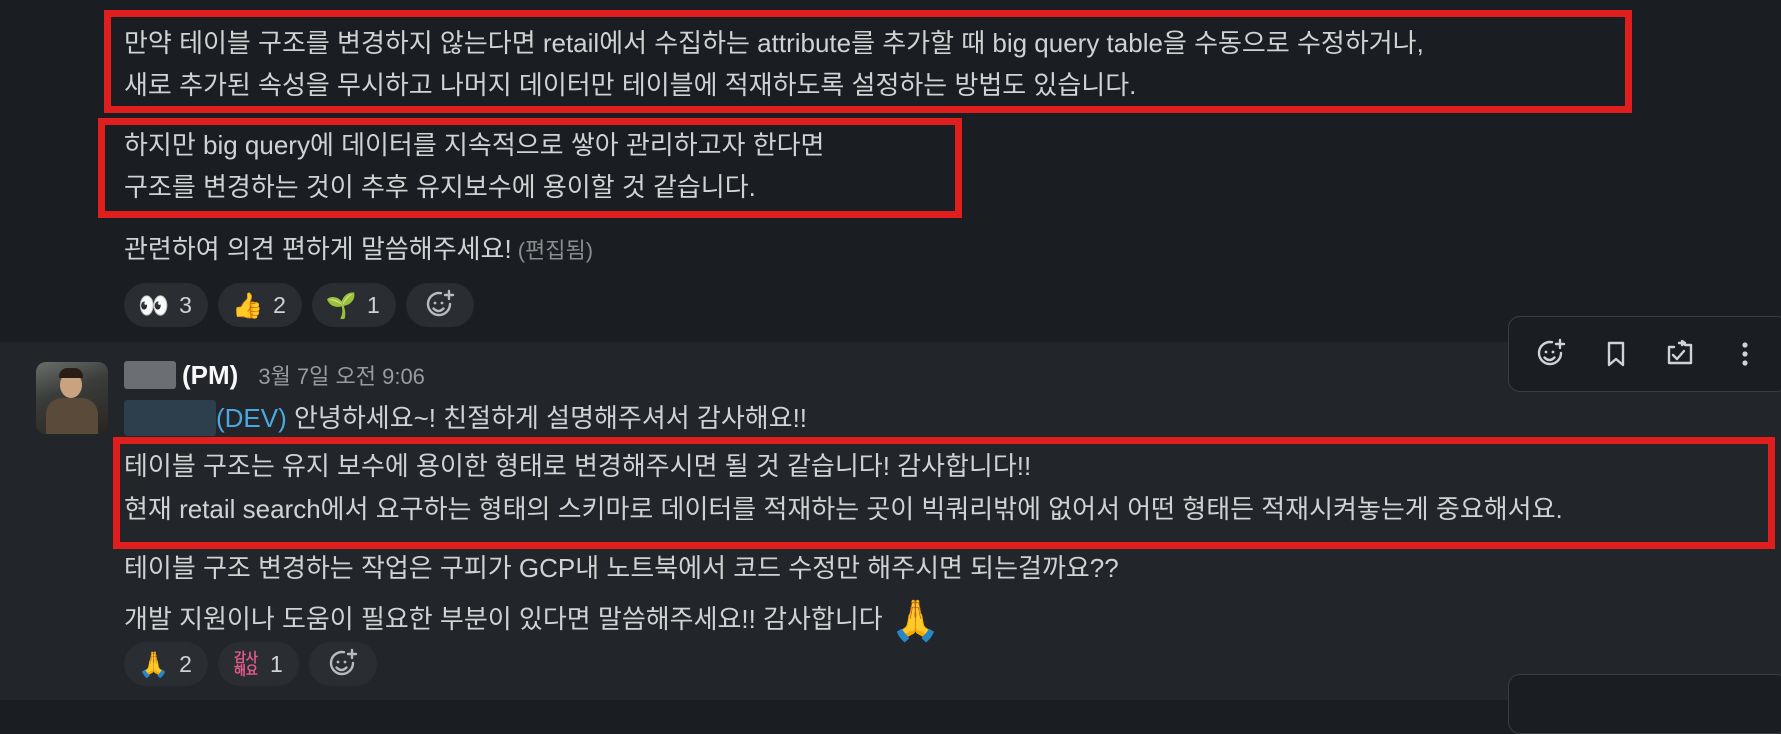 The image size is (1781, 734). I want to click on more-options-action, so click(1745, 354).